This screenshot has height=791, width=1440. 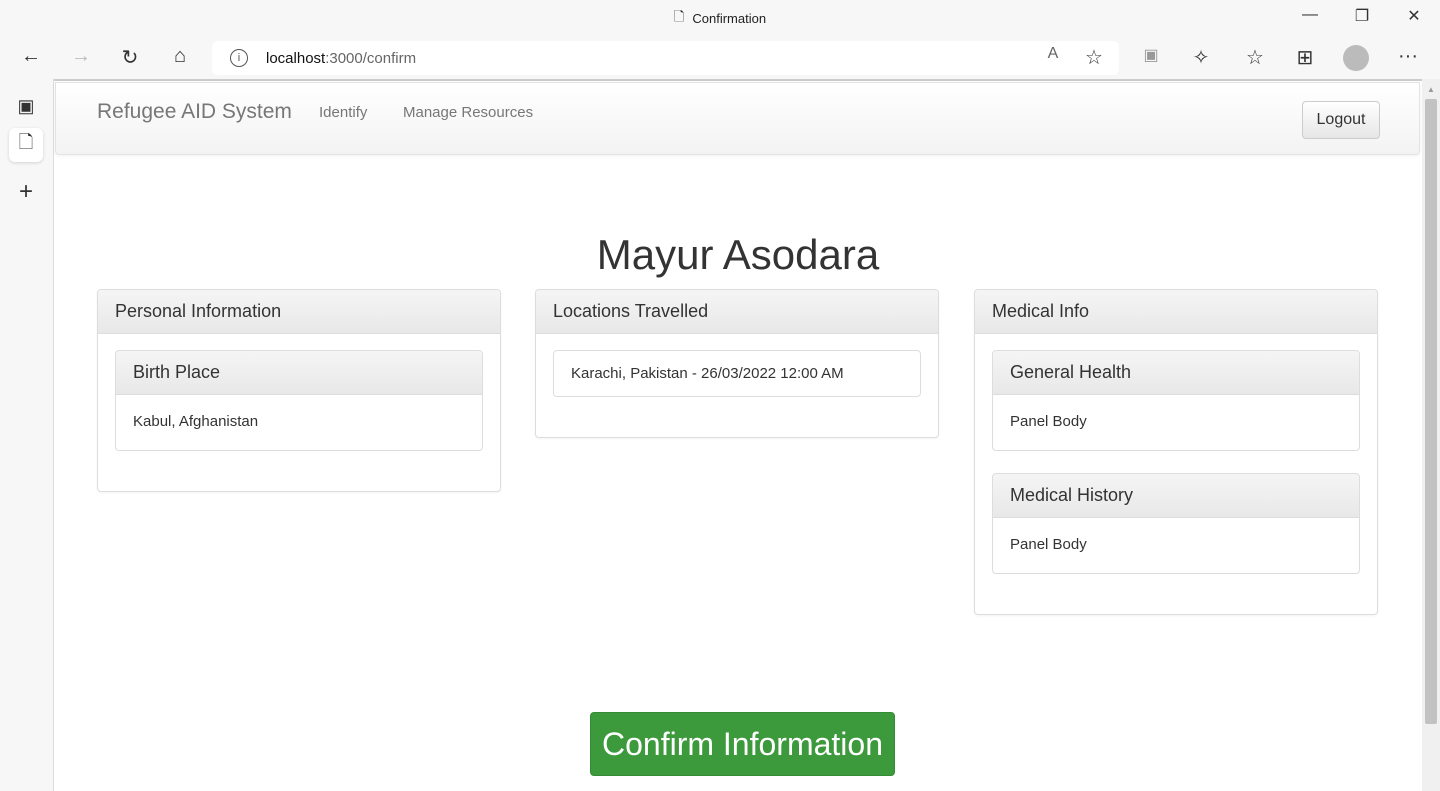 I want to click on extension-icon: ▣, so click(x=1151, y=55).